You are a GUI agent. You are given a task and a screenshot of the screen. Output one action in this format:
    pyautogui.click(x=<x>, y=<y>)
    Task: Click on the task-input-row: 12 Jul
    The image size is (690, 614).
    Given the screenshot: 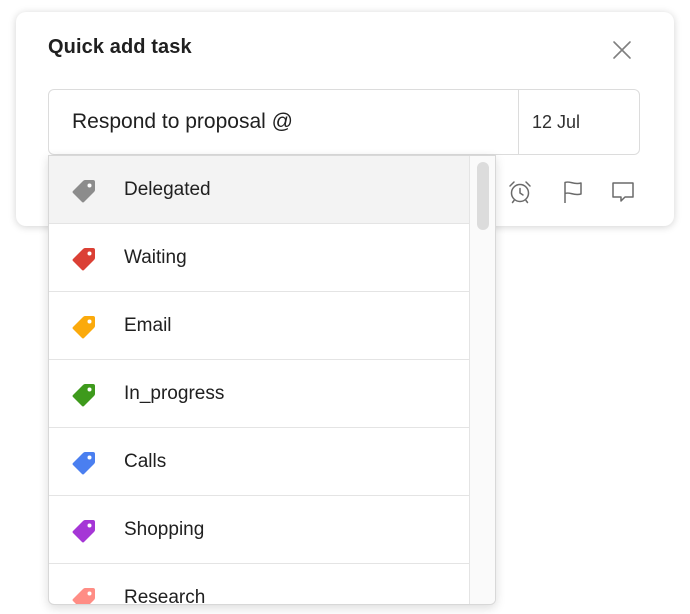 What is the action you would take?
    pyautogui.click(x=344, y=122)
    